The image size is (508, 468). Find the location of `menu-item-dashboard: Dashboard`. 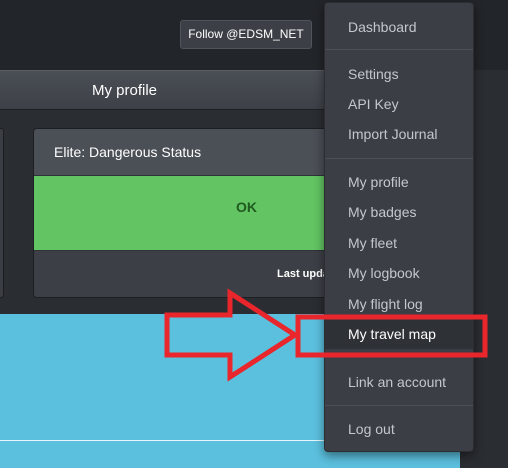

menu-item-dashboard: Dashboard is located at coordinates (399, 27).